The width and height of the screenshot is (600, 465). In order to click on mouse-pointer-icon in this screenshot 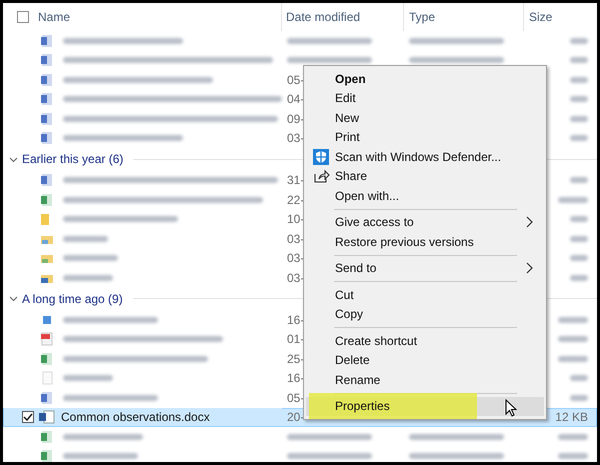, I will do `click(511, 408)`.